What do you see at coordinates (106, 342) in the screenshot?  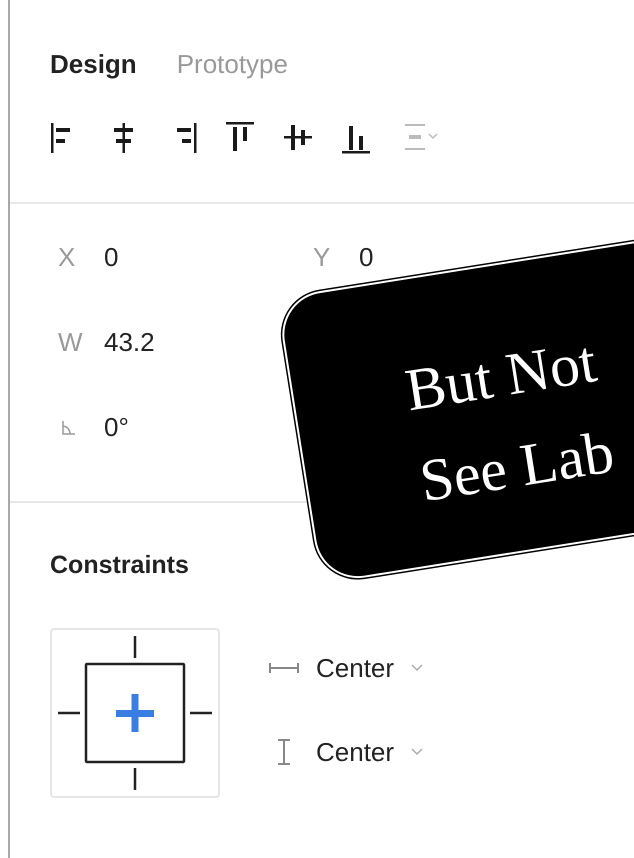 I see `number-field: W 43.2` at bounding box center [106, 342].